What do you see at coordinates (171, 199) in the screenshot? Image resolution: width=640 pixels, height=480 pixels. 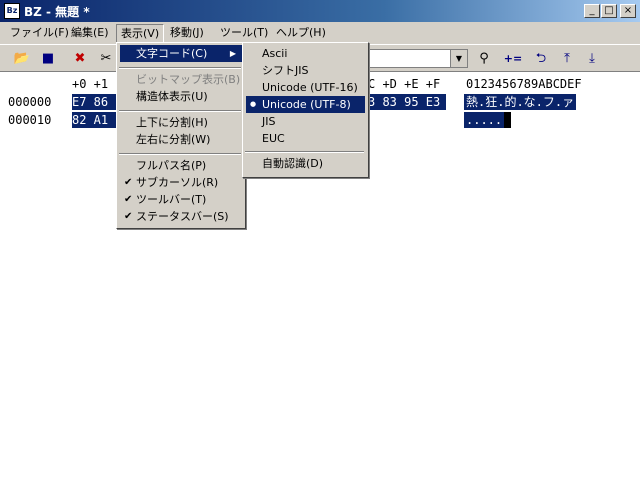 I see `menu-item-label: ツールバー(T)` at bounding box center [171, 199].